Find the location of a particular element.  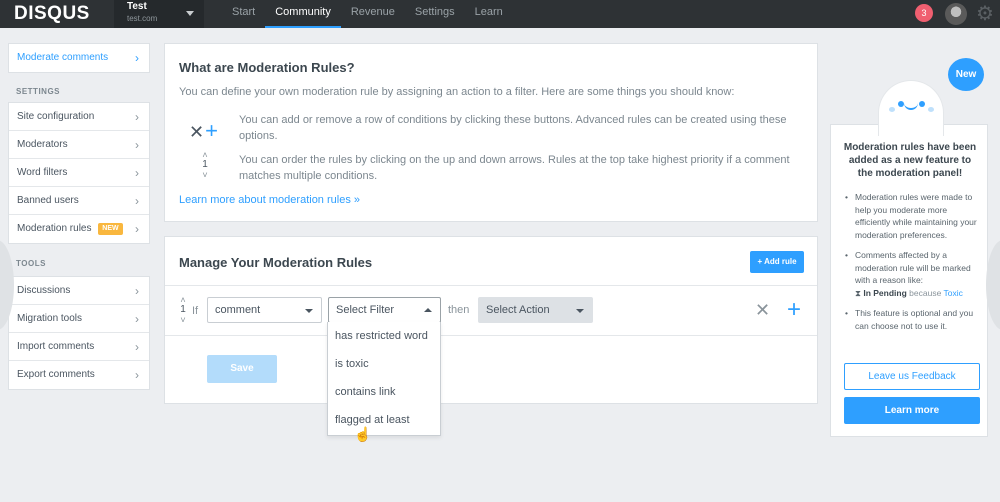

sidebar-item-moderate-comments: Moderate comments › is located at coordinates (79, 58).